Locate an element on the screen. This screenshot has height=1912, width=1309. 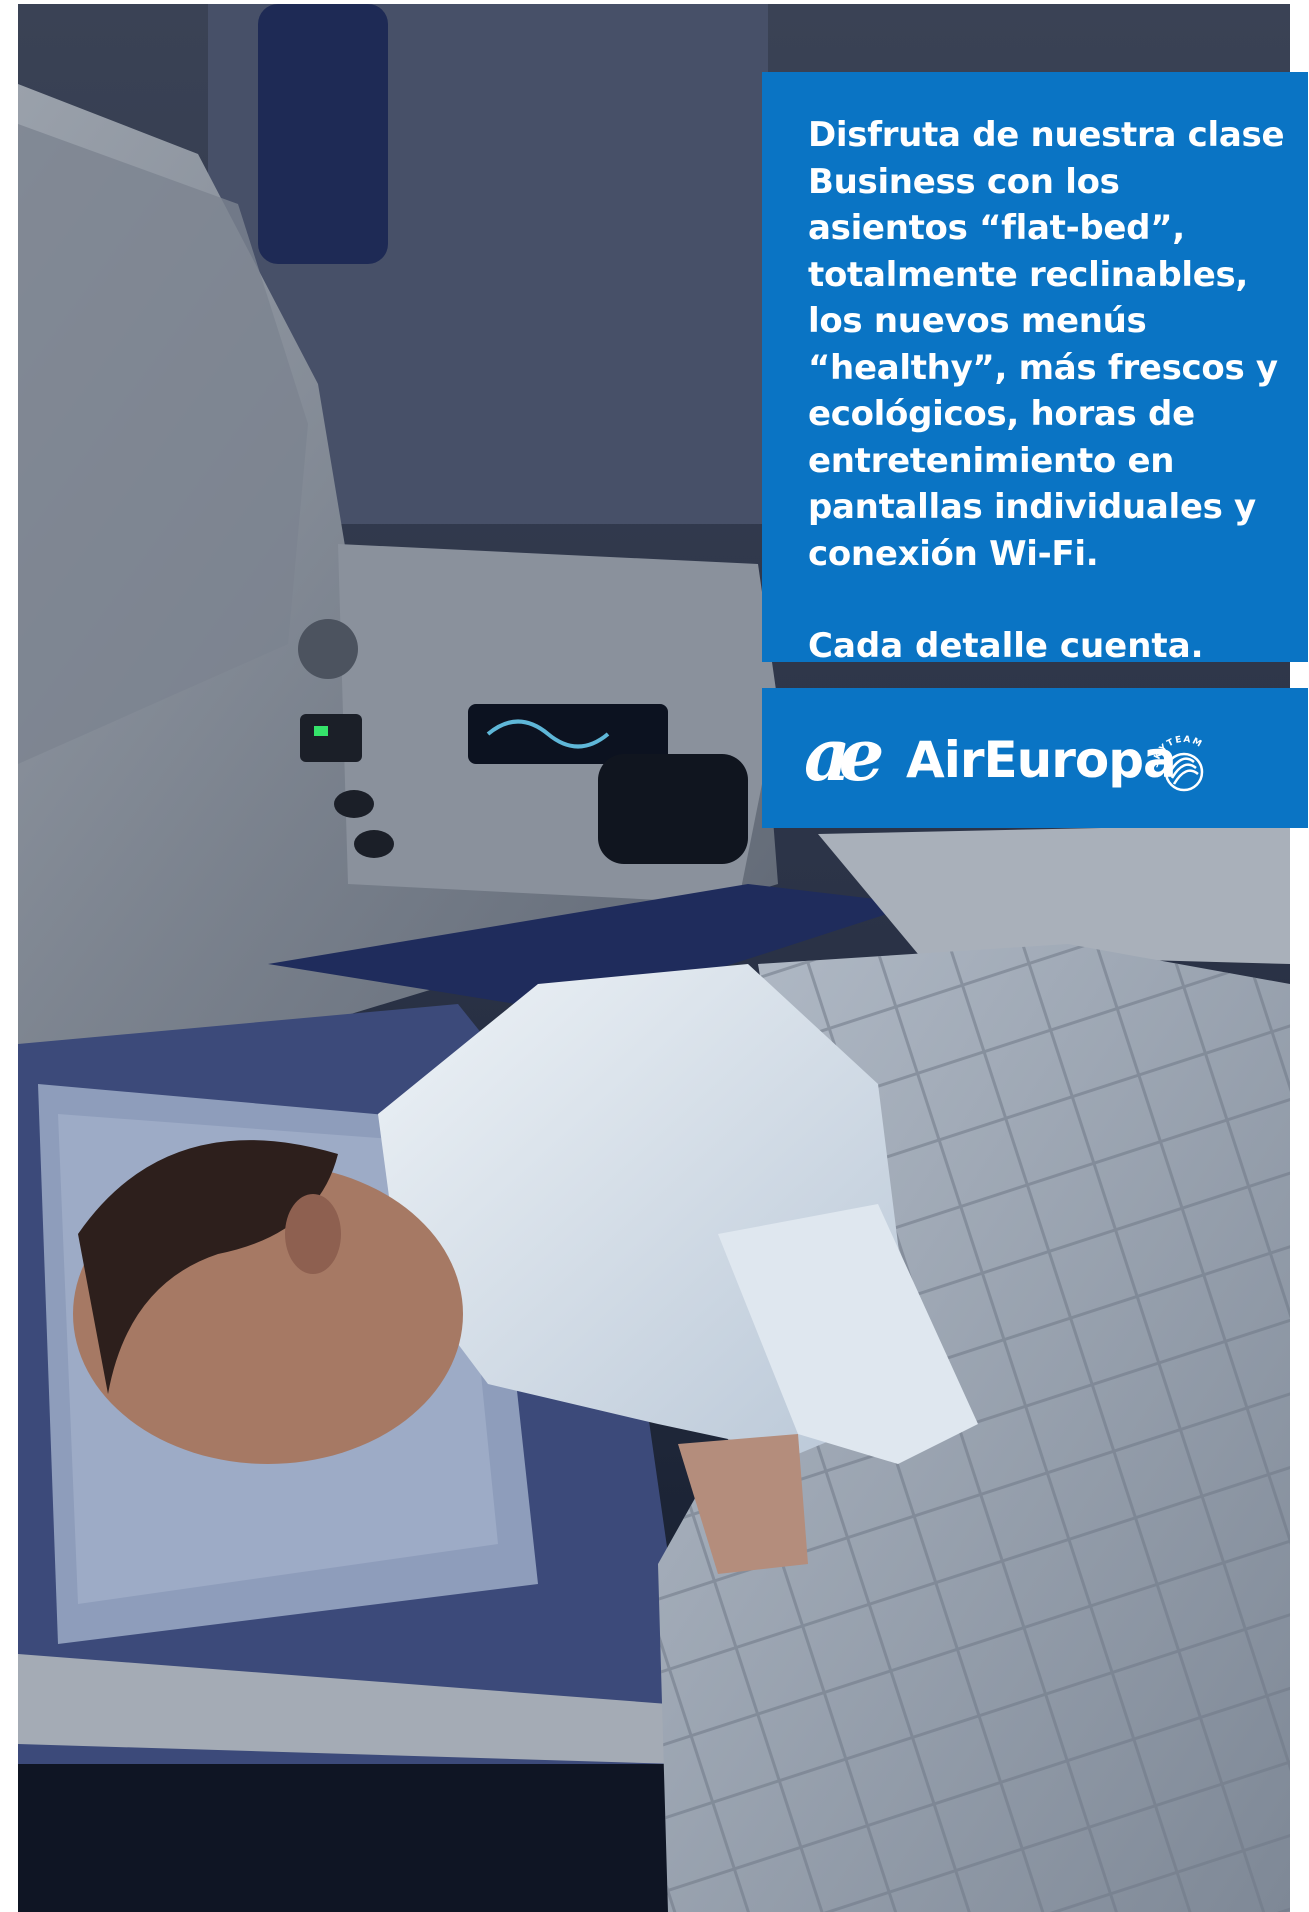
brand-logo-panel: ae AirEuropa SKYTEAM is located at coordinates (1035, 758).